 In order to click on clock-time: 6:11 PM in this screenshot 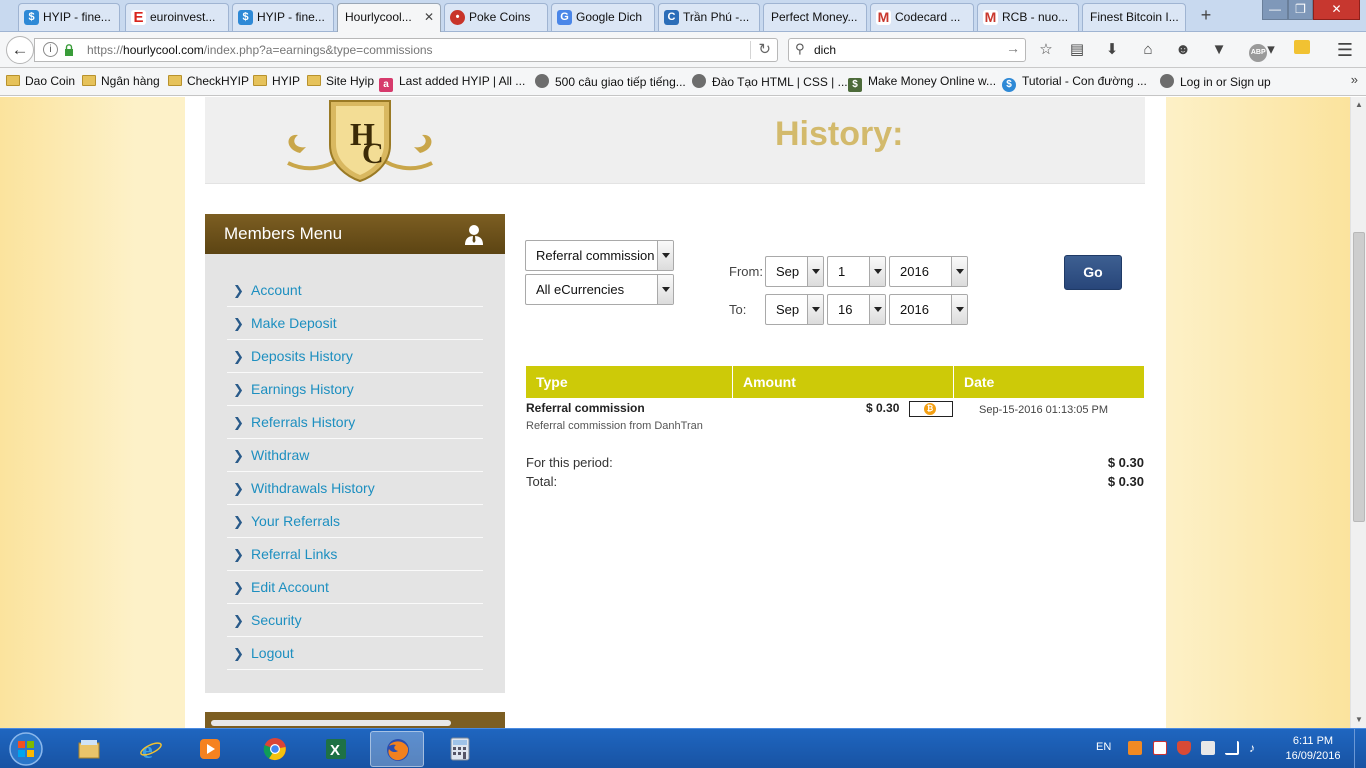, I will do `click(1313, 741)`.